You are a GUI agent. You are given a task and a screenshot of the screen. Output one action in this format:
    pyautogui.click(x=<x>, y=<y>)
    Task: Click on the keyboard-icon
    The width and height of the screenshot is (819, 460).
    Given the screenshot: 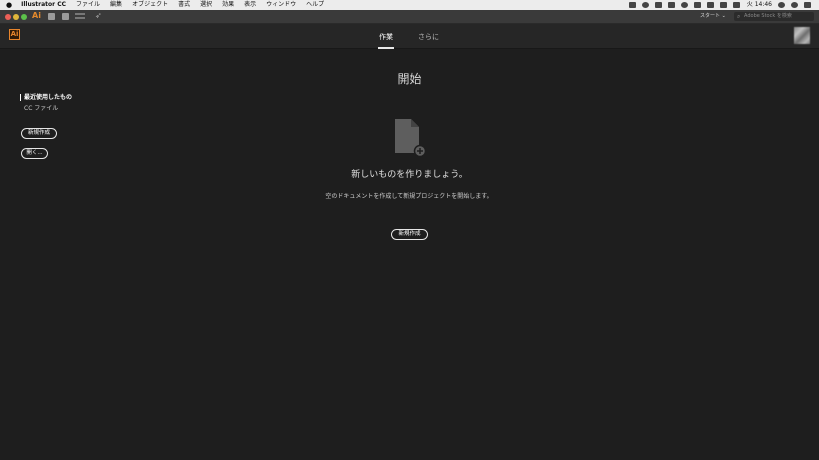 What is the action you would take?
    pyautogui.click(x=658, y=5)
    